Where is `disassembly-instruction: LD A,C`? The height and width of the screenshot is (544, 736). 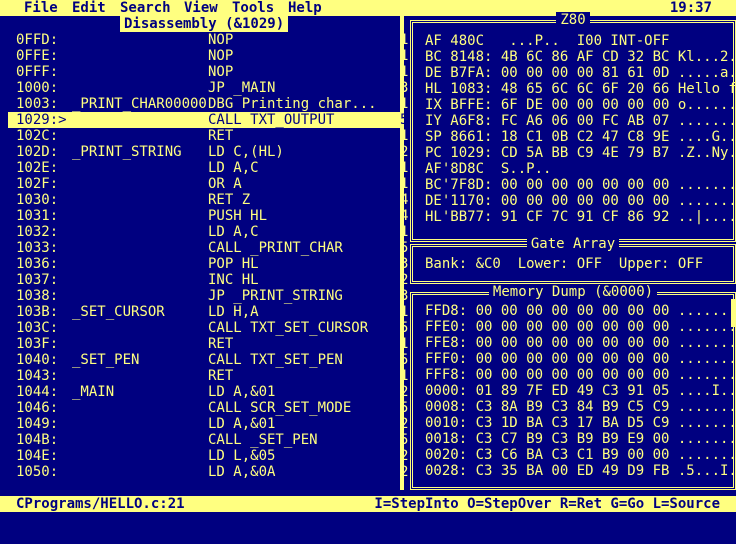
disassembly-instruction: LD A,C is located at coordinates (233, 168).